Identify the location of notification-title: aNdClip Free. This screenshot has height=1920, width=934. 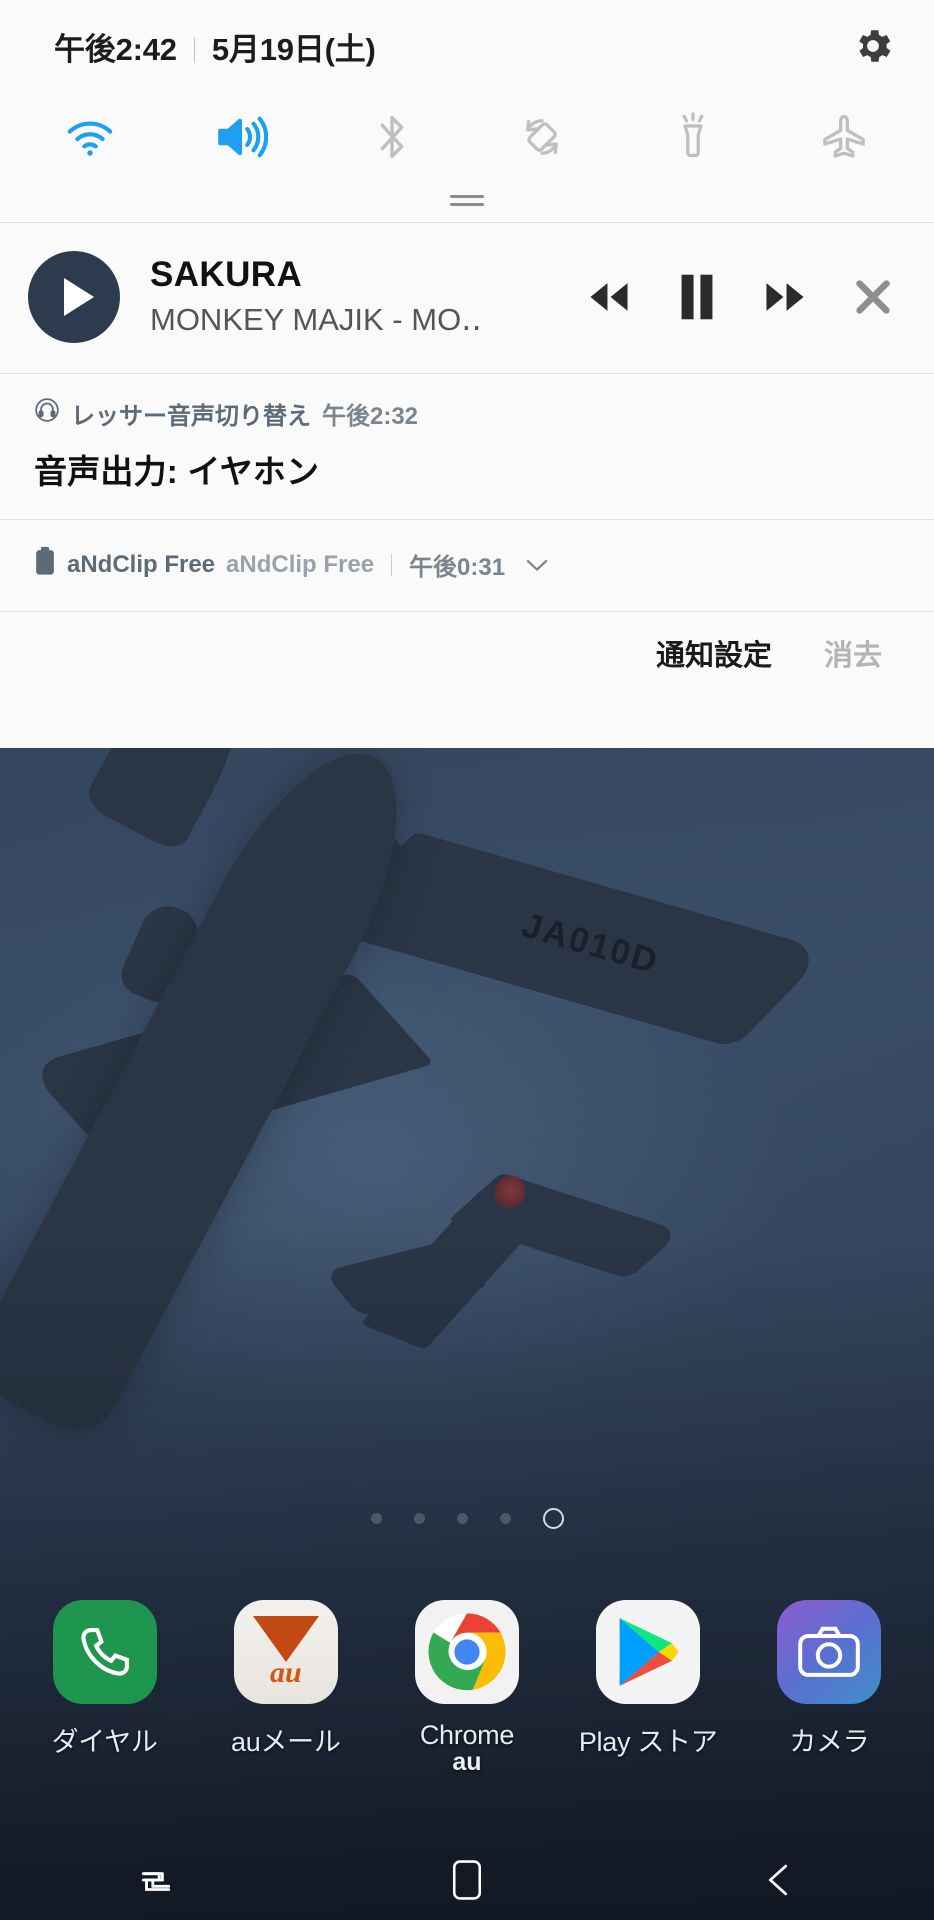
(300, 564).